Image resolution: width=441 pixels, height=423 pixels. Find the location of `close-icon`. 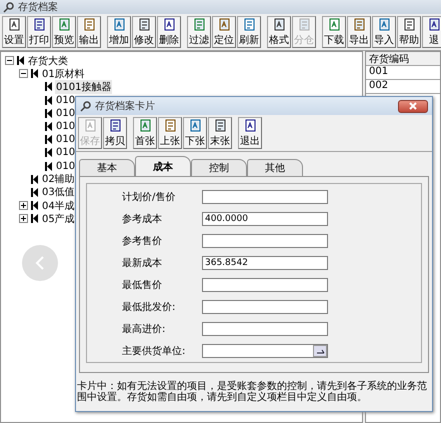

close-icon is located at coordinates (413, 106).